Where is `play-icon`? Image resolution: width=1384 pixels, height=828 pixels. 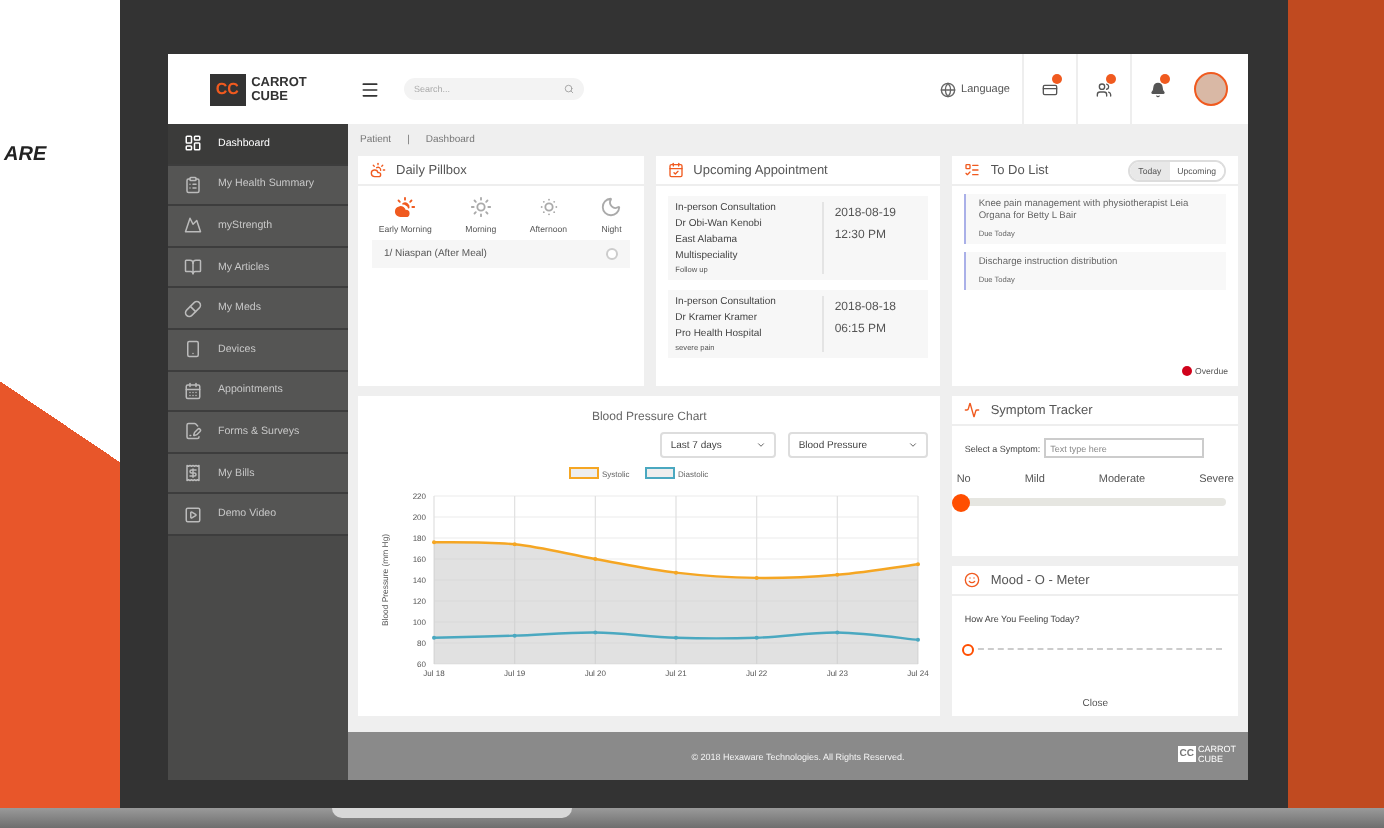
play-icon is located at coordinates (193, 514).